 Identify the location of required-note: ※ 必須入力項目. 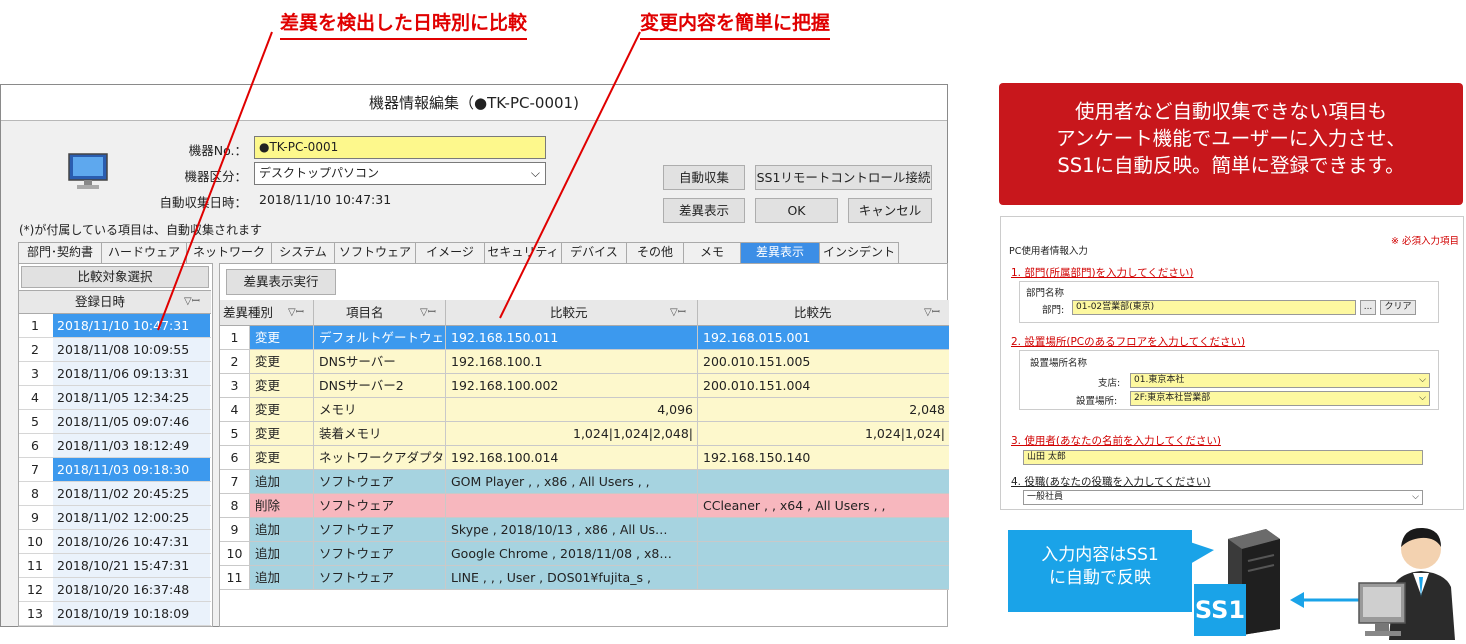
(1425, 241).